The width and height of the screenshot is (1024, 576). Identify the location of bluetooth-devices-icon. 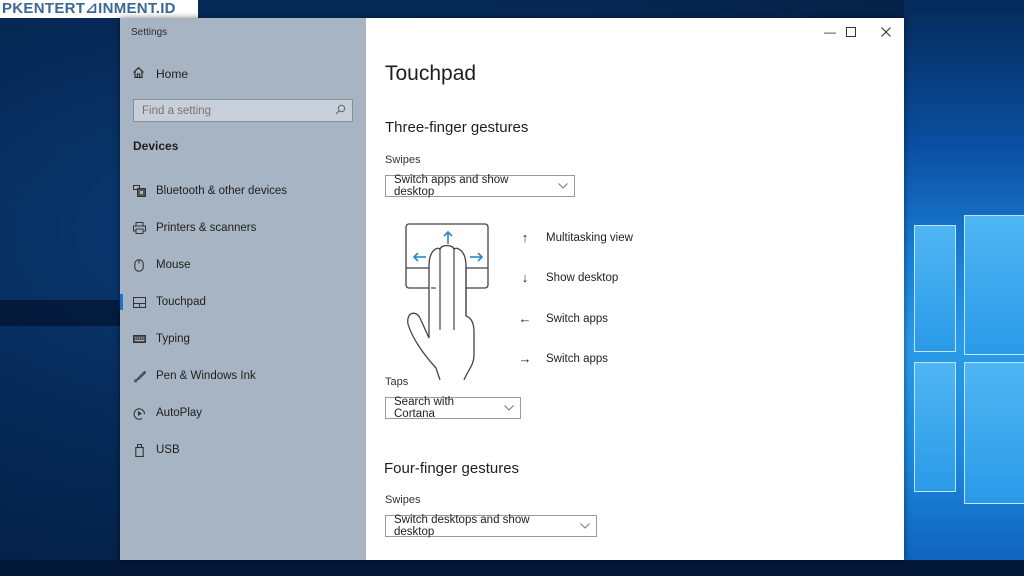
(139, 191).